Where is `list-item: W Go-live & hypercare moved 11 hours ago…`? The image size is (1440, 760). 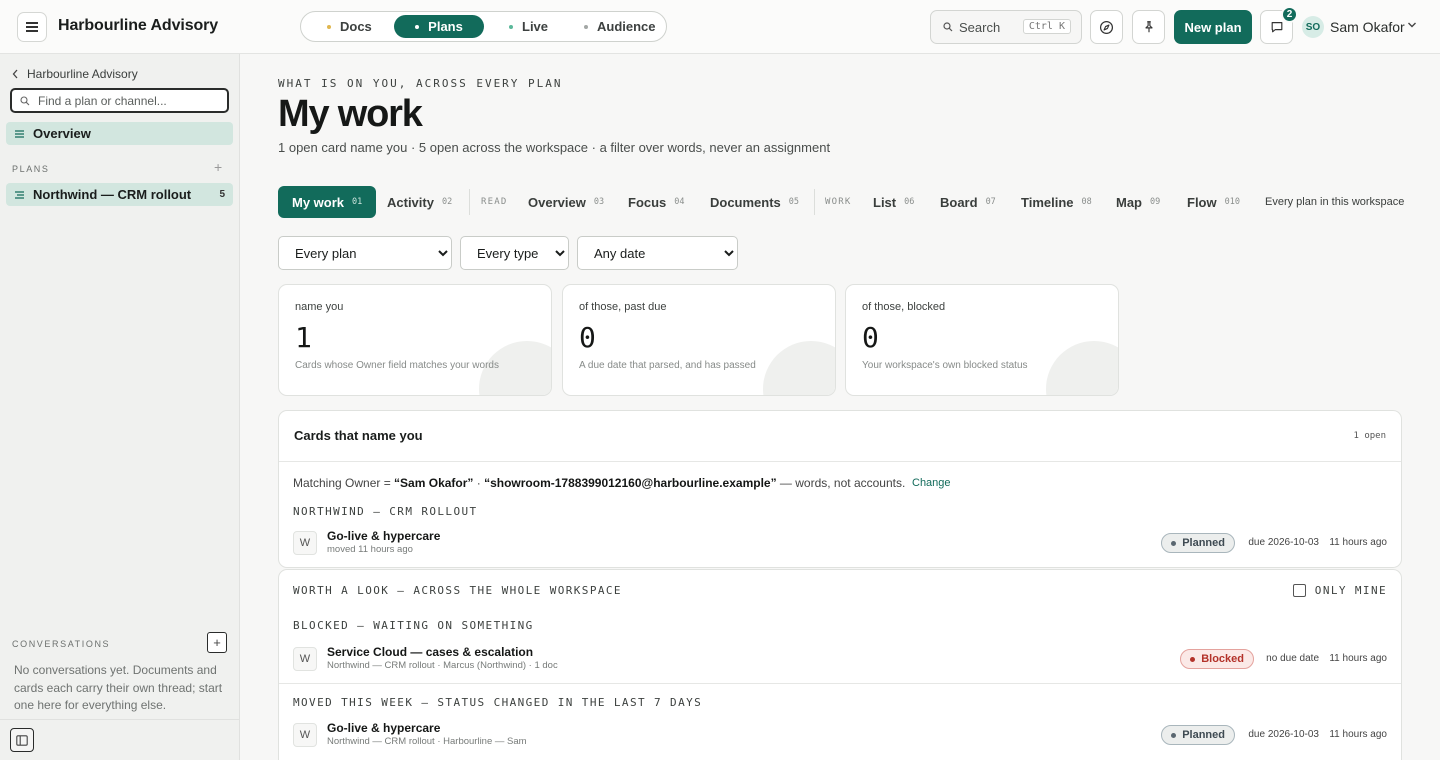
list-item: W Go-live & hypercare moved 11 hours ago… is located at coordinates (840, 543).